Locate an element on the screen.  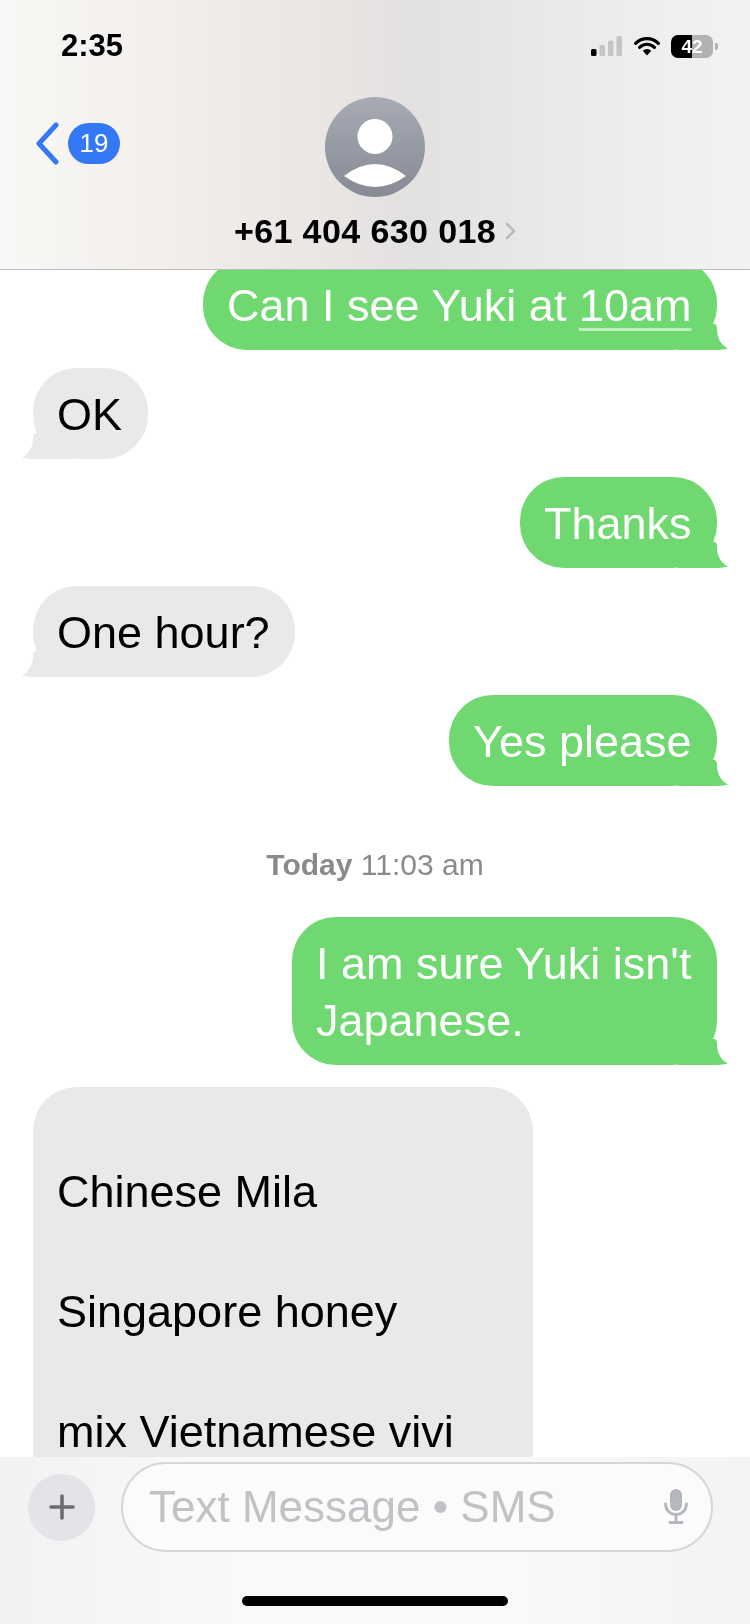
message-text: OK is located at coordinates (90, 415).